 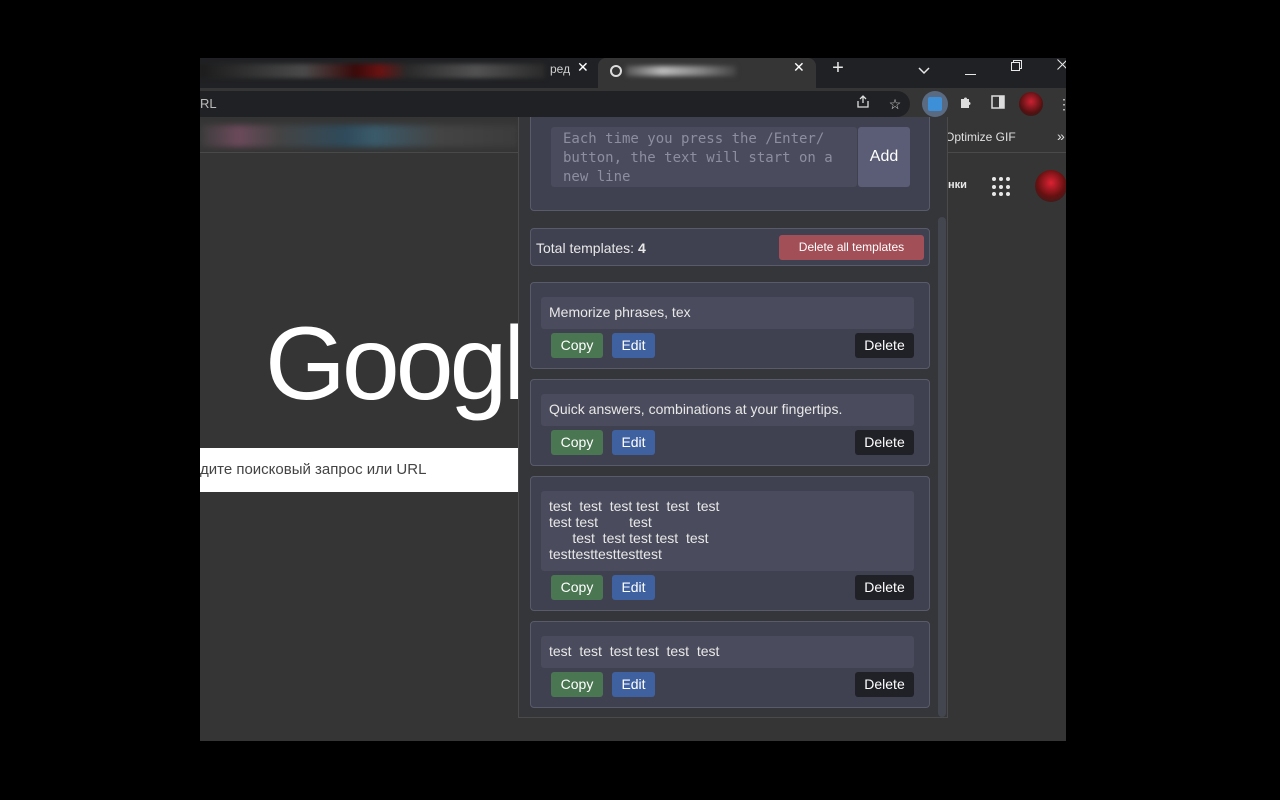 I want to click on tab-1-label: ред, so click(x=560, y=69).